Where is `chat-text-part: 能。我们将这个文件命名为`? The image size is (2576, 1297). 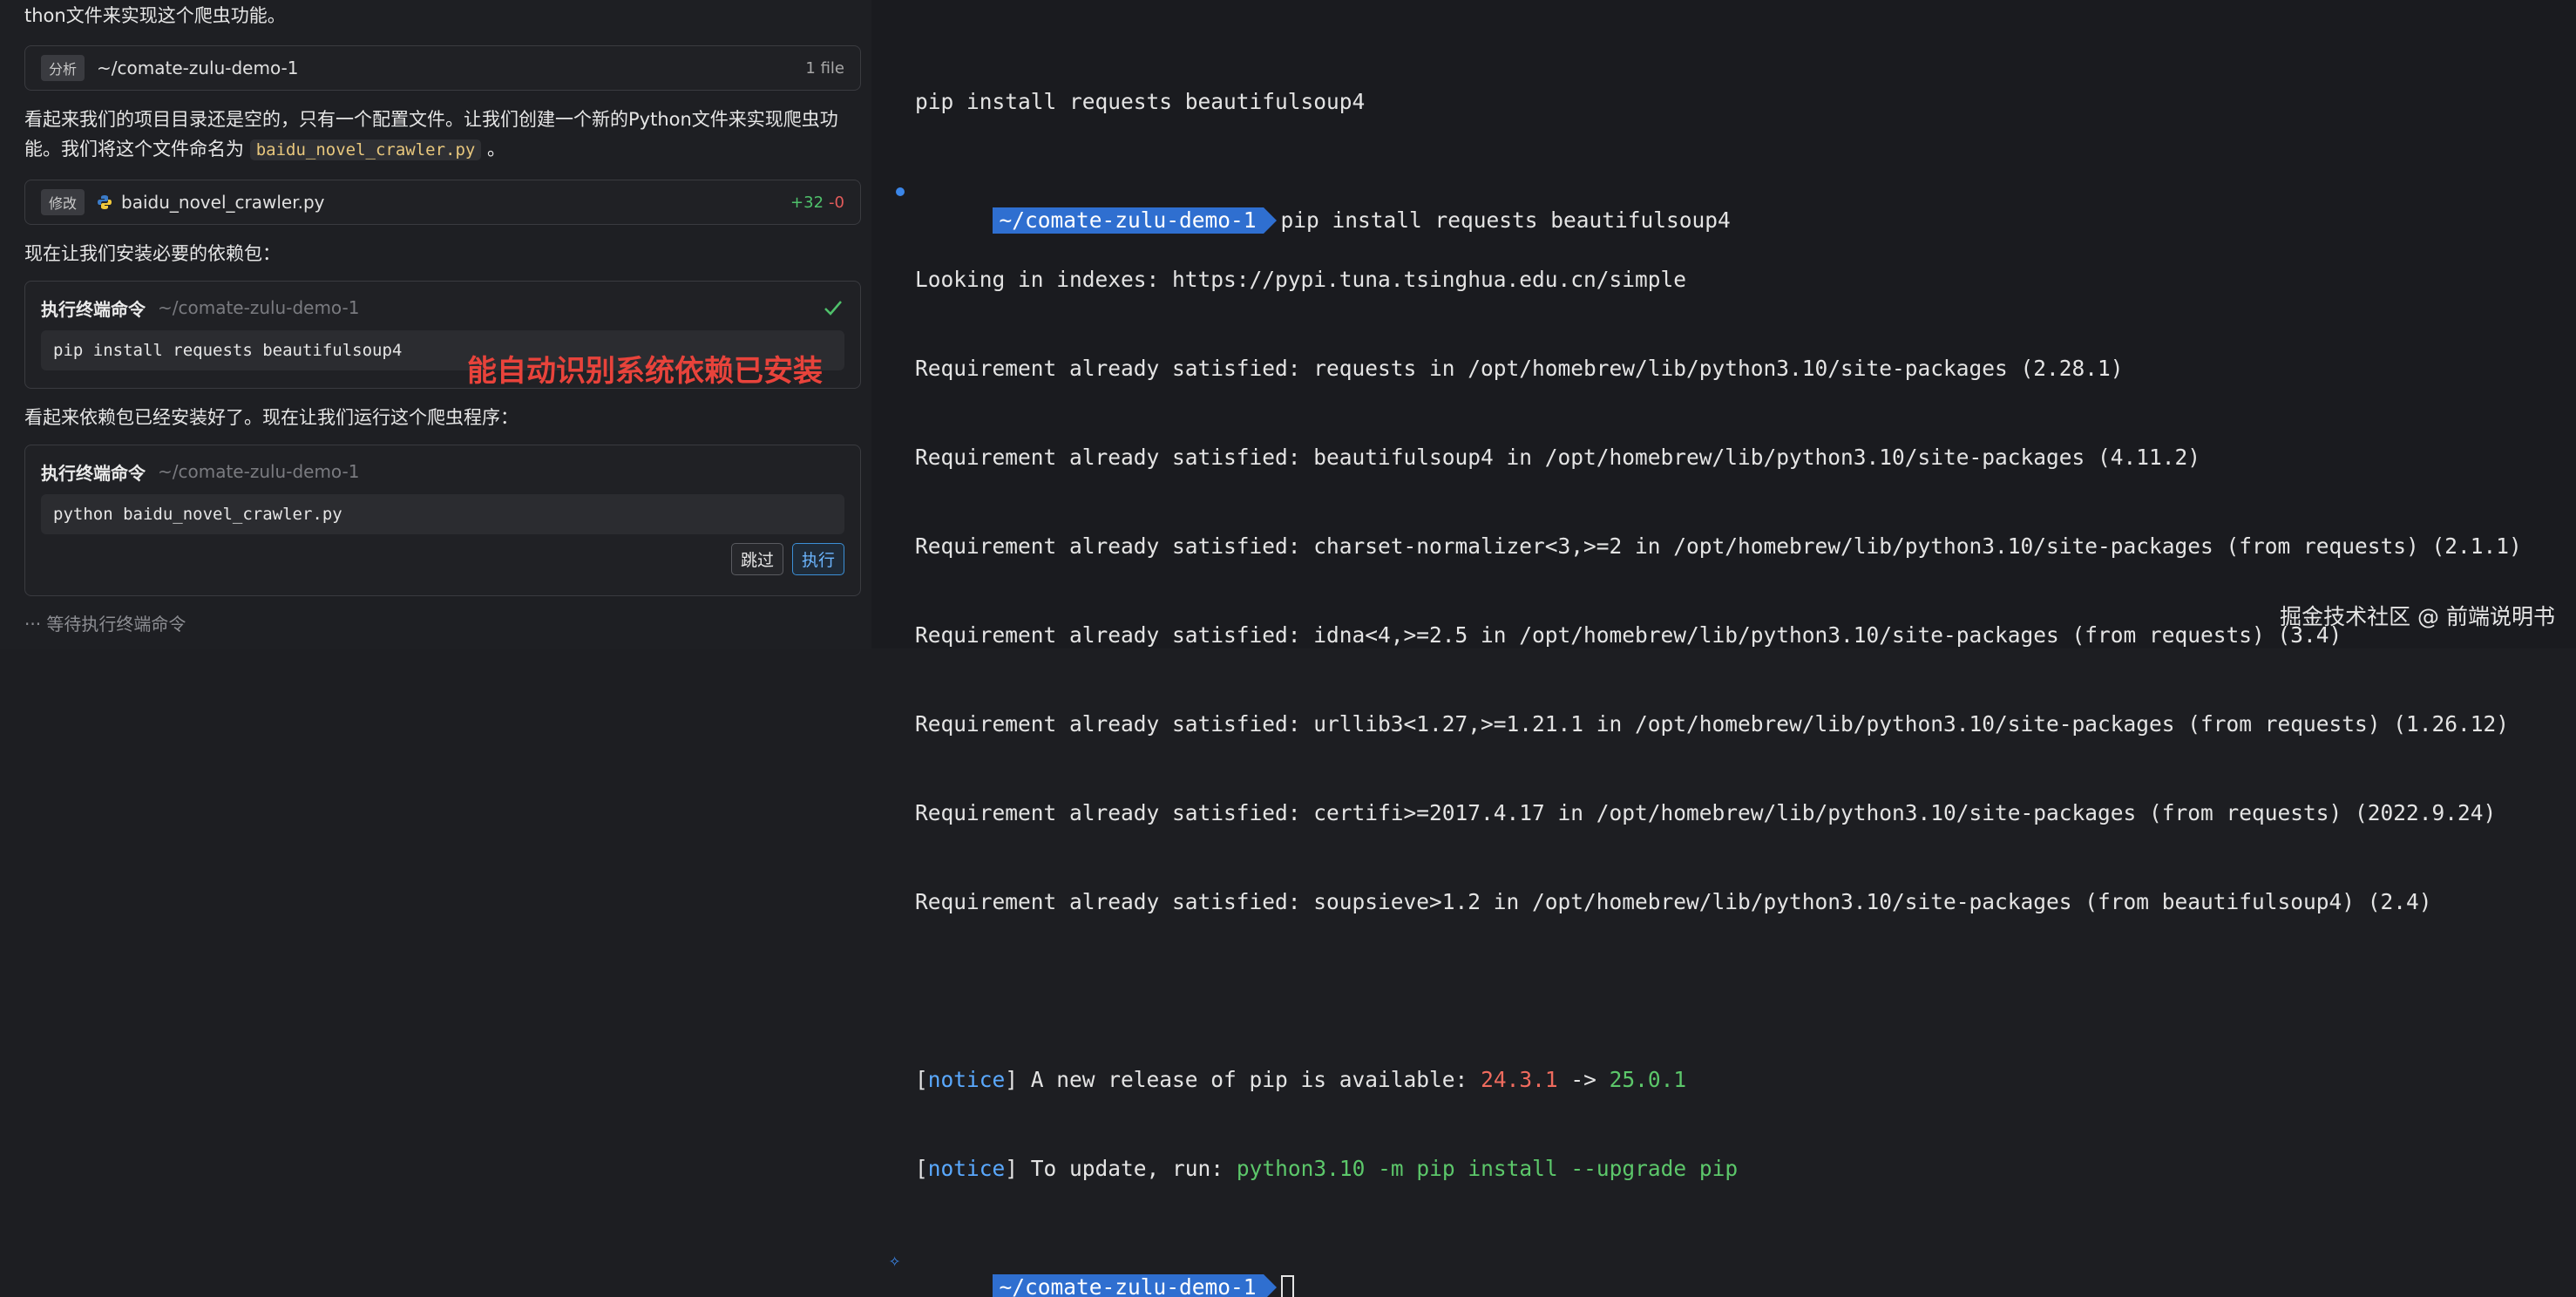 chat-text-part: 能。我们将这个文件命名为 is located at coordinates (134, 149).